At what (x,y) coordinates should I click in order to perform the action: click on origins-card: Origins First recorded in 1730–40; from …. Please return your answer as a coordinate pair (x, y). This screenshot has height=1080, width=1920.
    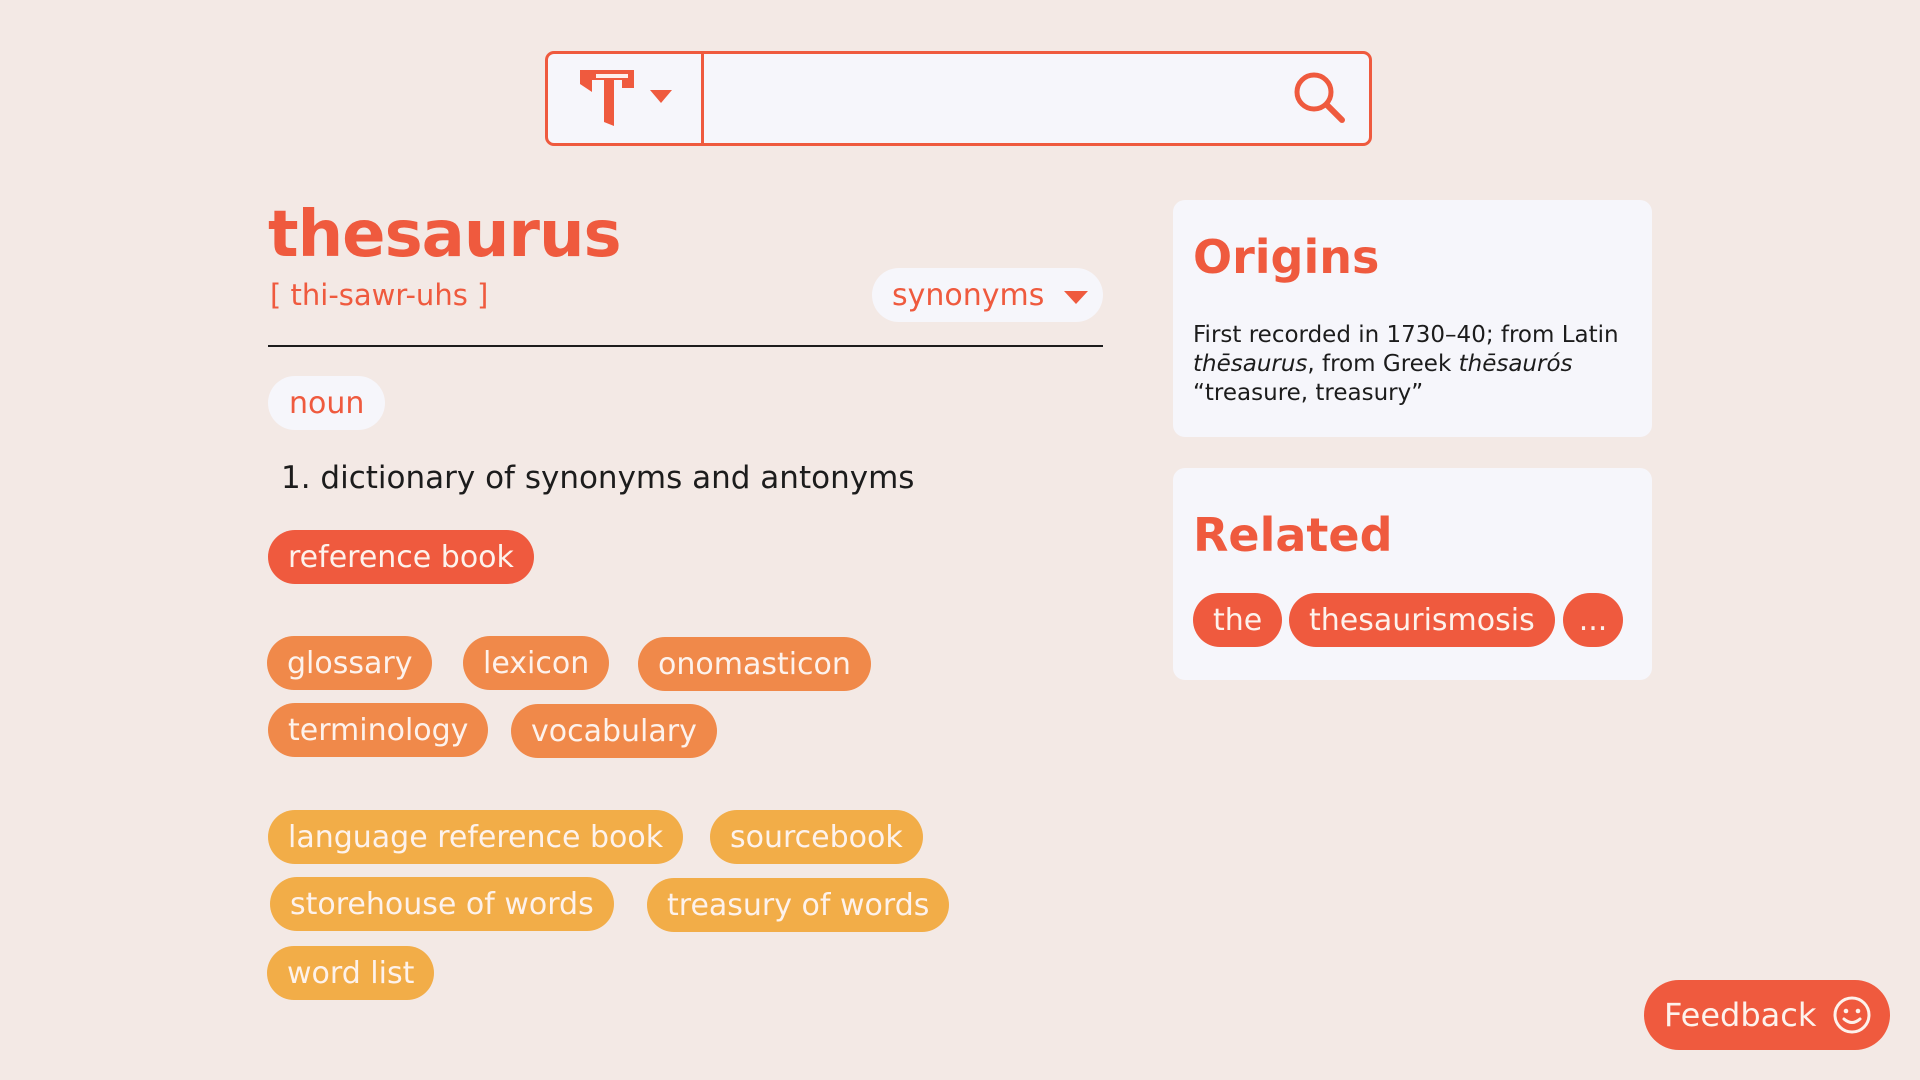
    Looking at the image, I should click on (1412, 318).